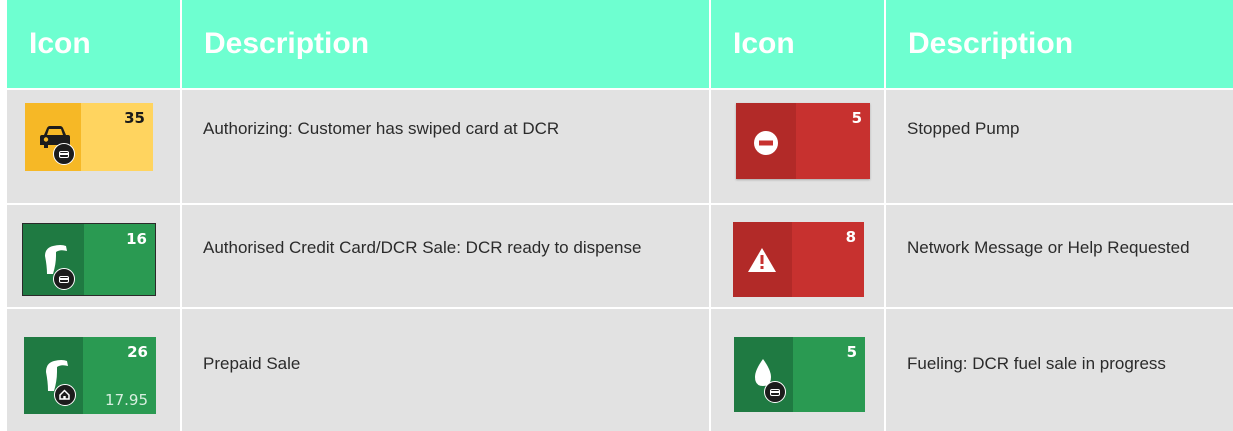 Image resolution: width=1233 pixels, height=431 pixels. What do you see at coordinates (126, 400) in the screenshot?
I see `prepaid-amount: 17.95` at bounding box center [126, 400].